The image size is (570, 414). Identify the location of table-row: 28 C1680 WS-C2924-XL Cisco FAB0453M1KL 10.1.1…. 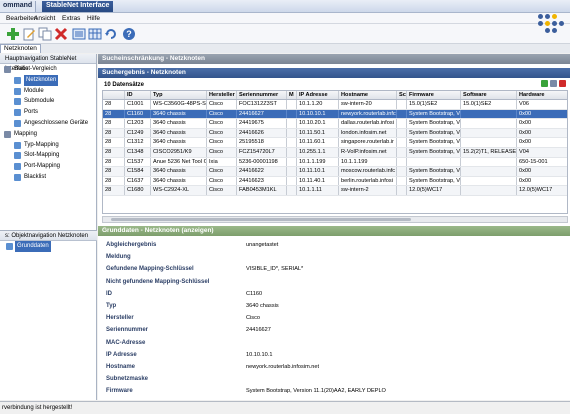
(335, 191).